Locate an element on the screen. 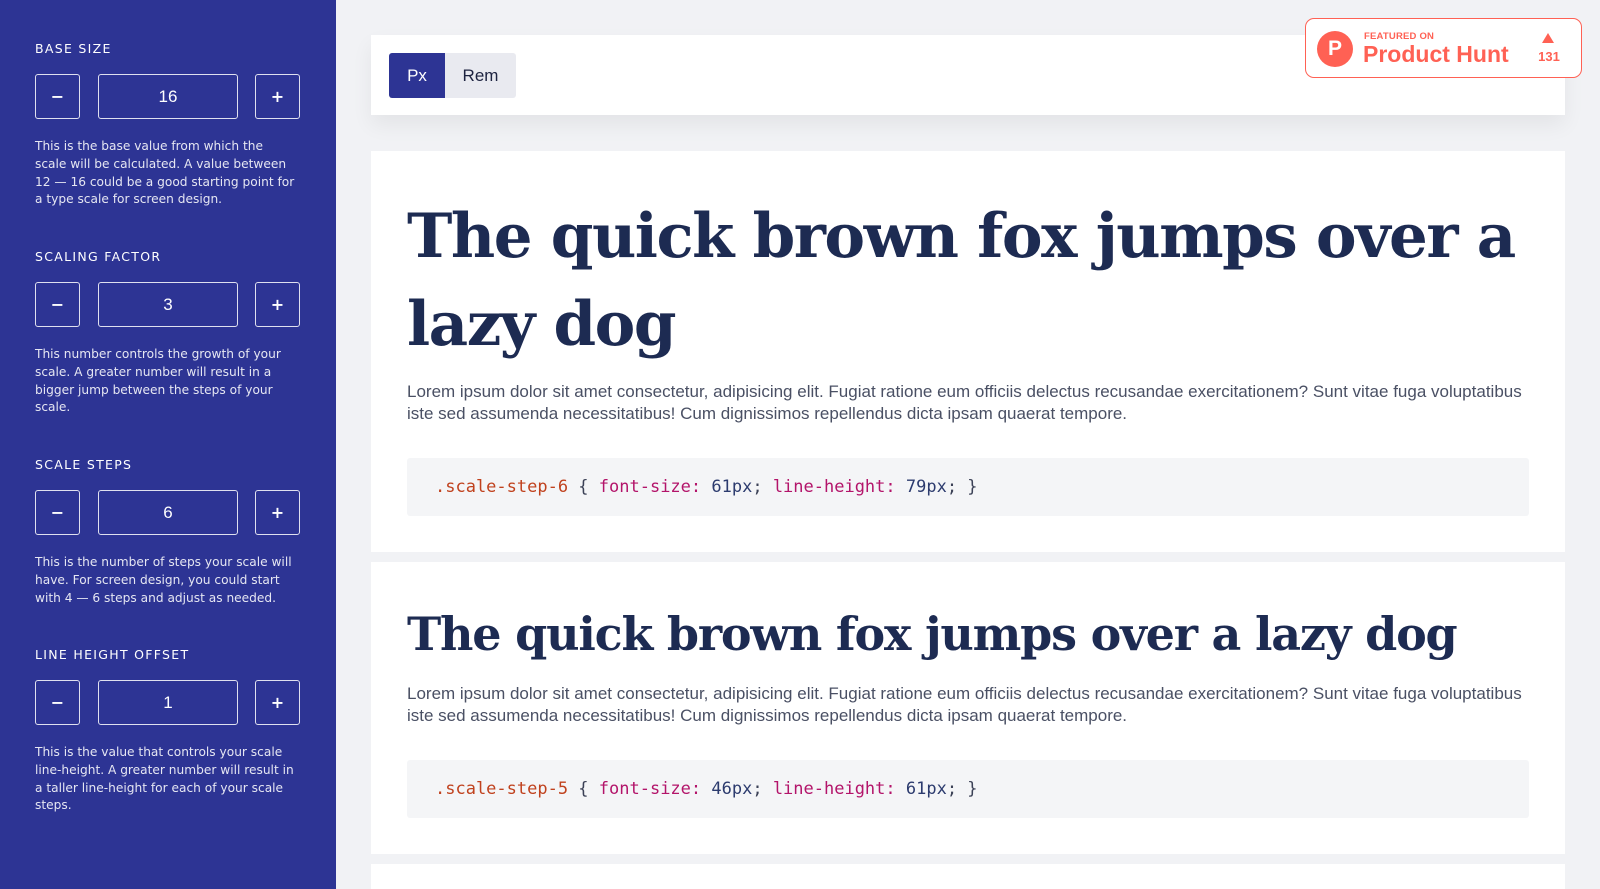  scaling-factor-input is located at coordinates (168, 304).